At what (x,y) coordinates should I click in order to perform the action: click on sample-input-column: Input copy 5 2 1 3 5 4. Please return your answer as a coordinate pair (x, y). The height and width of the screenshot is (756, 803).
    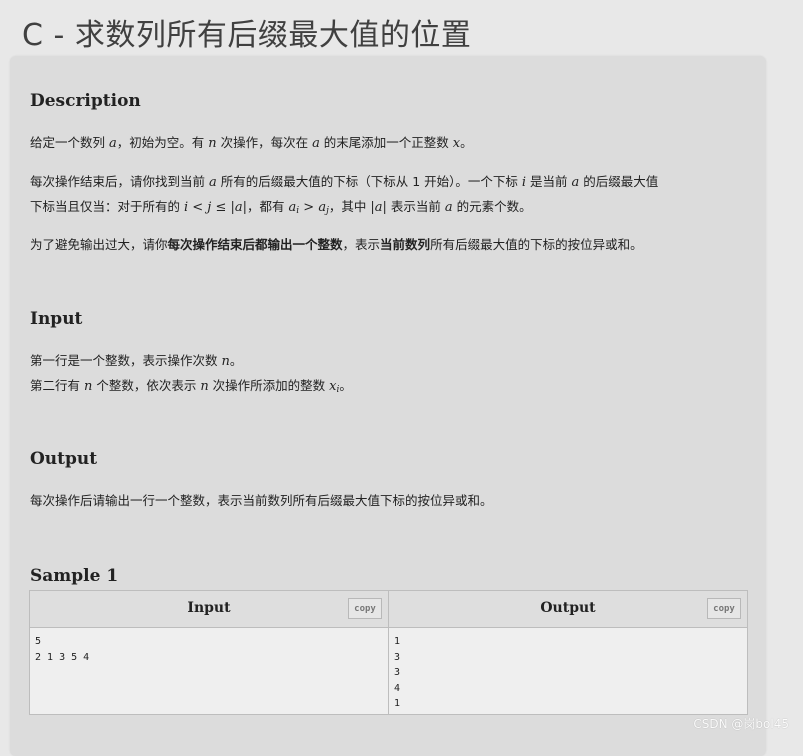
    Looking at the image, I should click on (209, 652).